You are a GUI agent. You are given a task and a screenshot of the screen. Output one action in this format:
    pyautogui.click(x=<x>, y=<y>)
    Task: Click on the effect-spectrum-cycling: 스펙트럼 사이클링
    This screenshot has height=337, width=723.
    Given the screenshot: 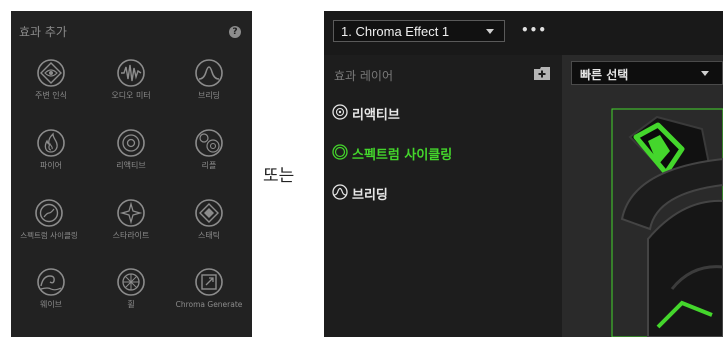 What is the action you would take?
    pyautogui.click(x=49, y=219)
    